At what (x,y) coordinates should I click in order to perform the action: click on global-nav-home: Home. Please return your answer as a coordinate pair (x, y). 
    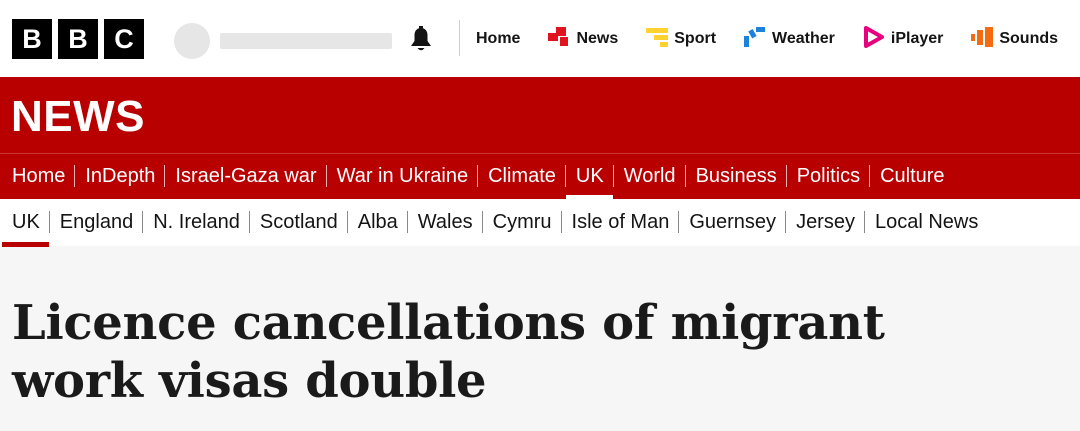
    Looking at the image, I should click on (498, 39).